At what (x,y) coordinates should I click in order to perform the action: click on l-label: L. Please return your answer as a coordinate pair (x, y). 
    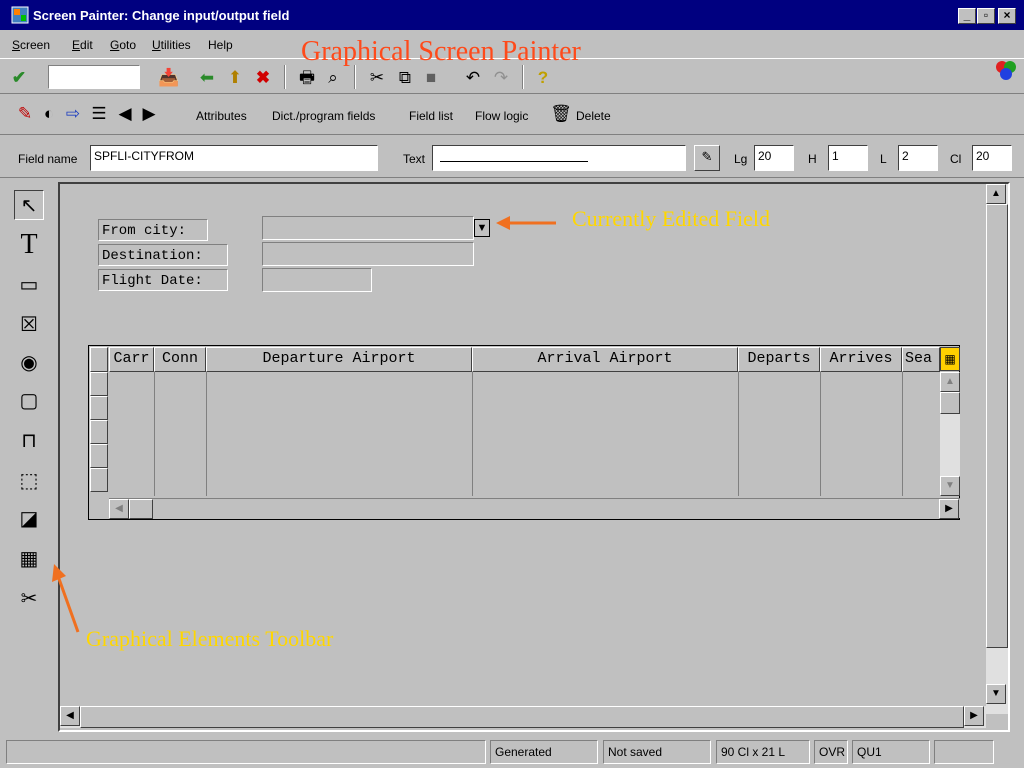
    Looking at the image, I should click on (883, 159).